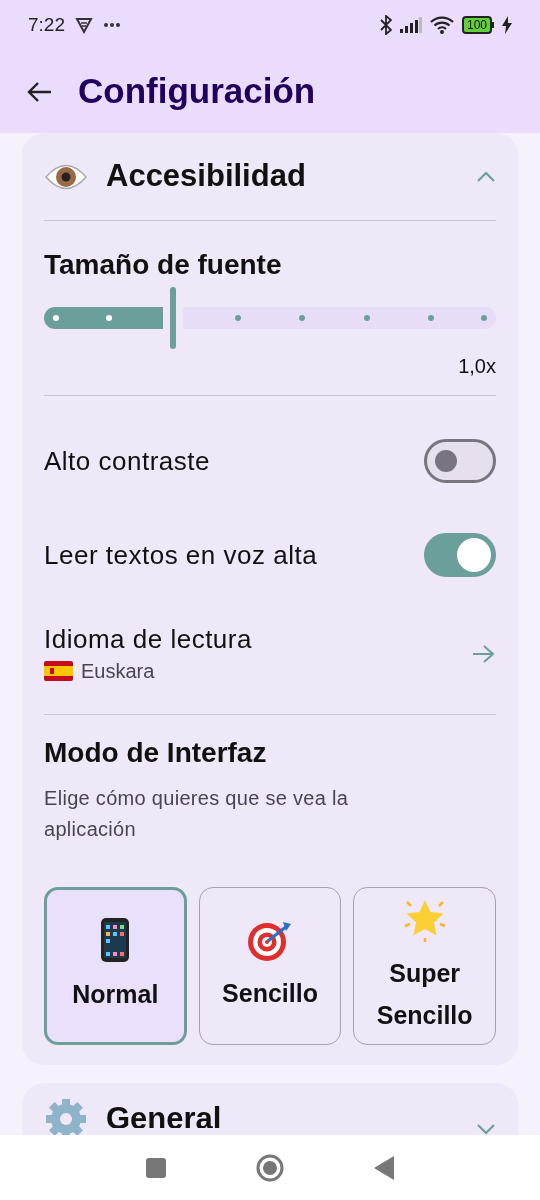 This screenshot has height=1200, width=540. I want to click on chevron-down-icon, so click(486, 1129).